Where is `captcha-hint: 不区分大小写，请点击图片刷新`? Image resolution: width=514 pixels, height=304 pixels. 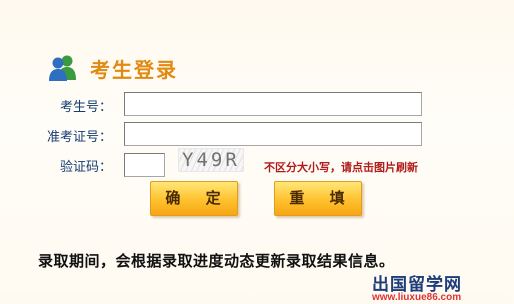
captcha-hint: 不区分大小写，请点击图片刷新 is located at coordinates (341, 167).